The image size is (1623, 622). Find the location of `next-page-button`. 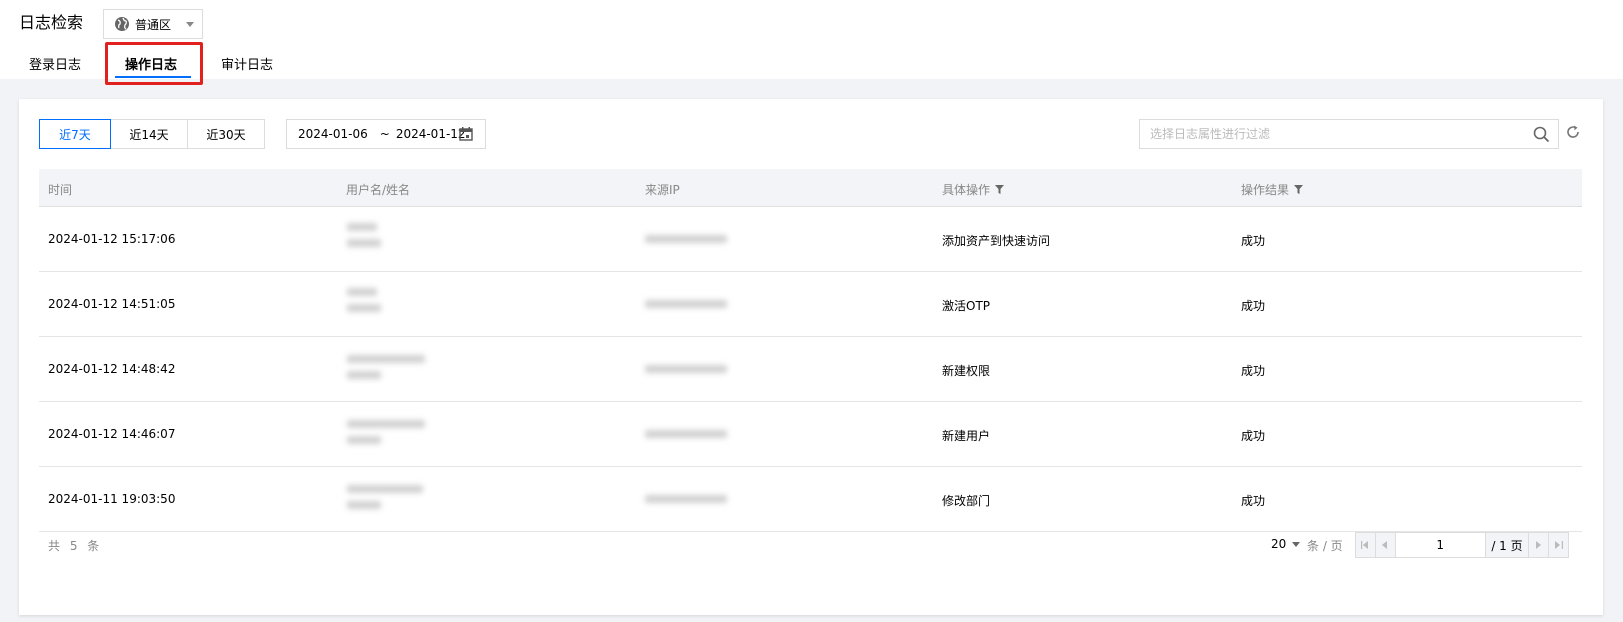

next-page-button is located at coordinates (1538, 545).